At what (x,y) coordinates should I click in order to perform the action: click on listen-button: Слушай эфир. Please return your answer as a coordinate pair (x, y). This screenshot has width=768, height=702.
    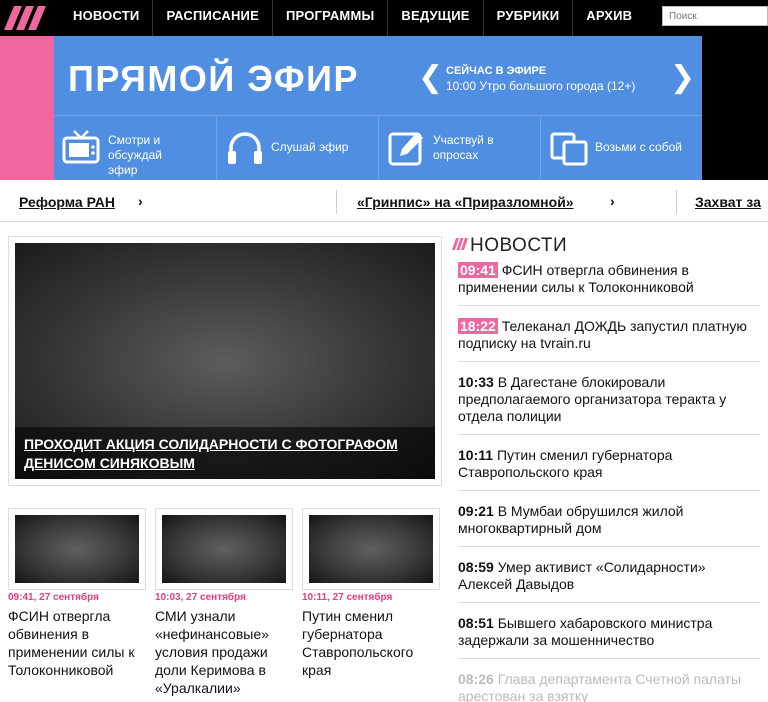
    Looking at the image, I should click on (297, 148).